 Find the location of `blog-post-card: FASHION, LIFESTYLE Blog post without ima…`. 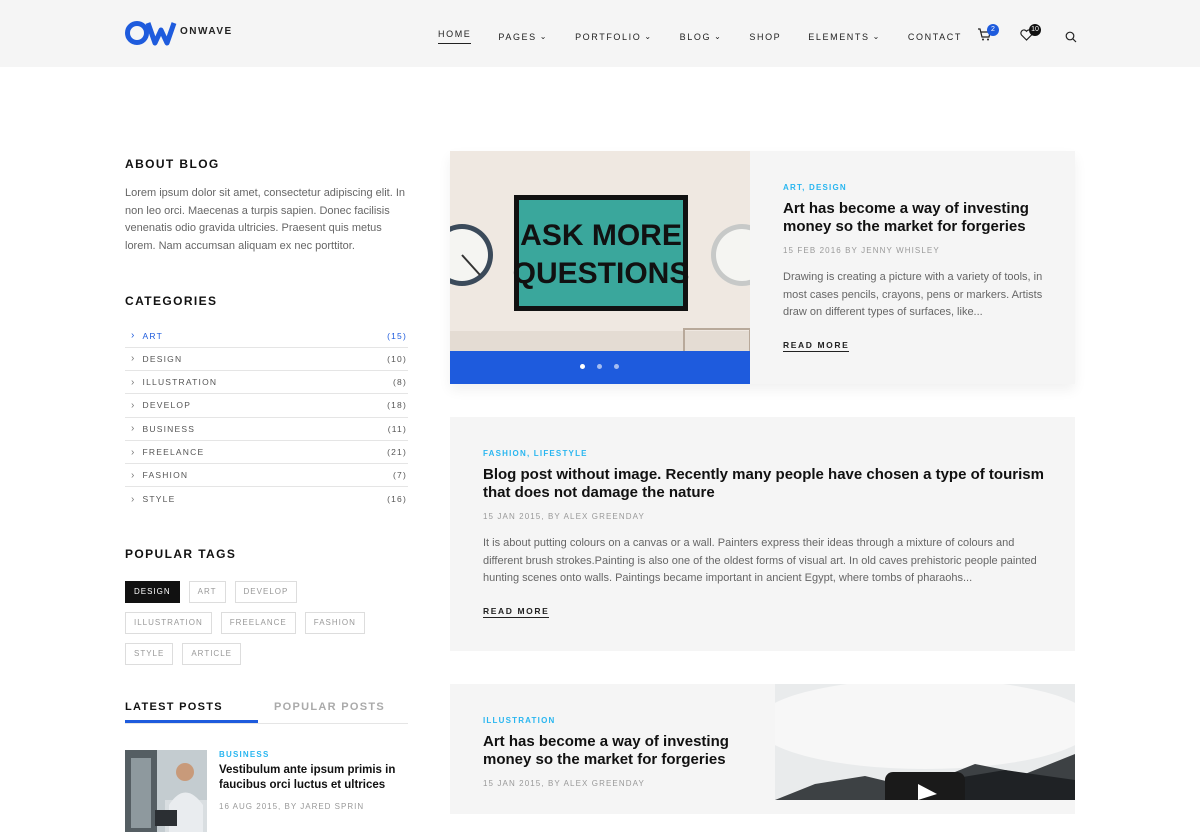

blog-post-card: FASHION, LIFESTYLE Blog post without ima… is located at coordinates (762, 534).